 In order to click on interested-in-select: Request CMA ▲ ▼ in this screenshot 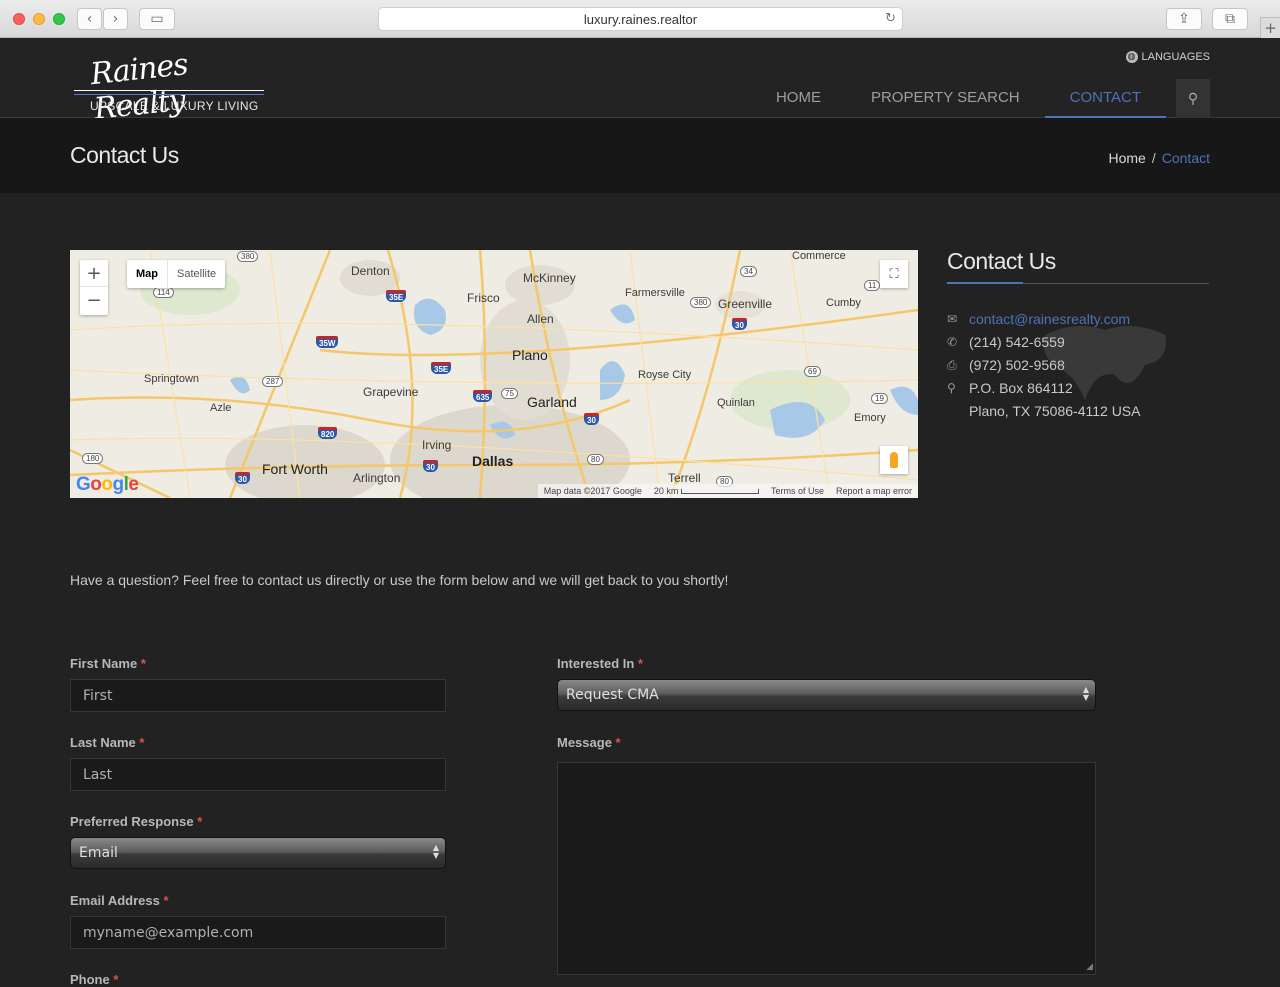, I will do `click(826, 695)`.